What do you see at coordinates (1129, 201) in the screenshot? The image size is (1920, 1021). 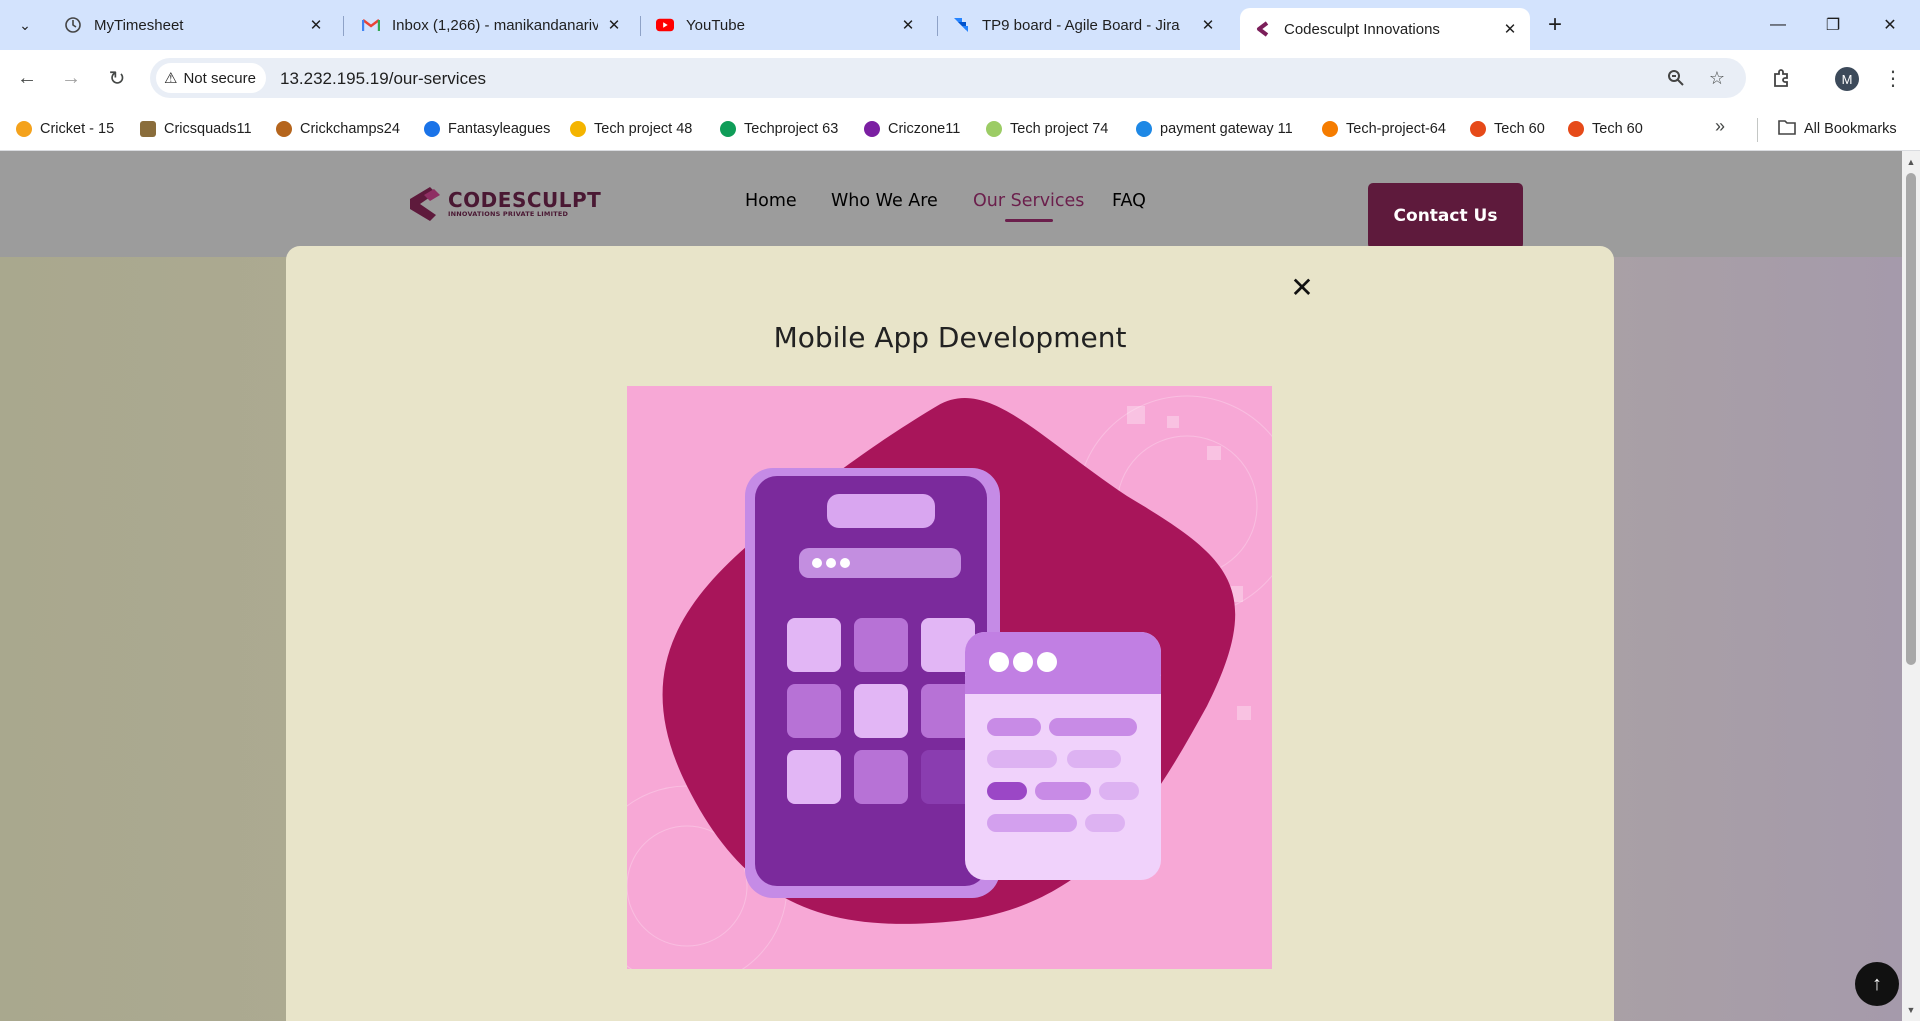 I see `nav-faq: FAQ` at bounding box center [1129, 201].